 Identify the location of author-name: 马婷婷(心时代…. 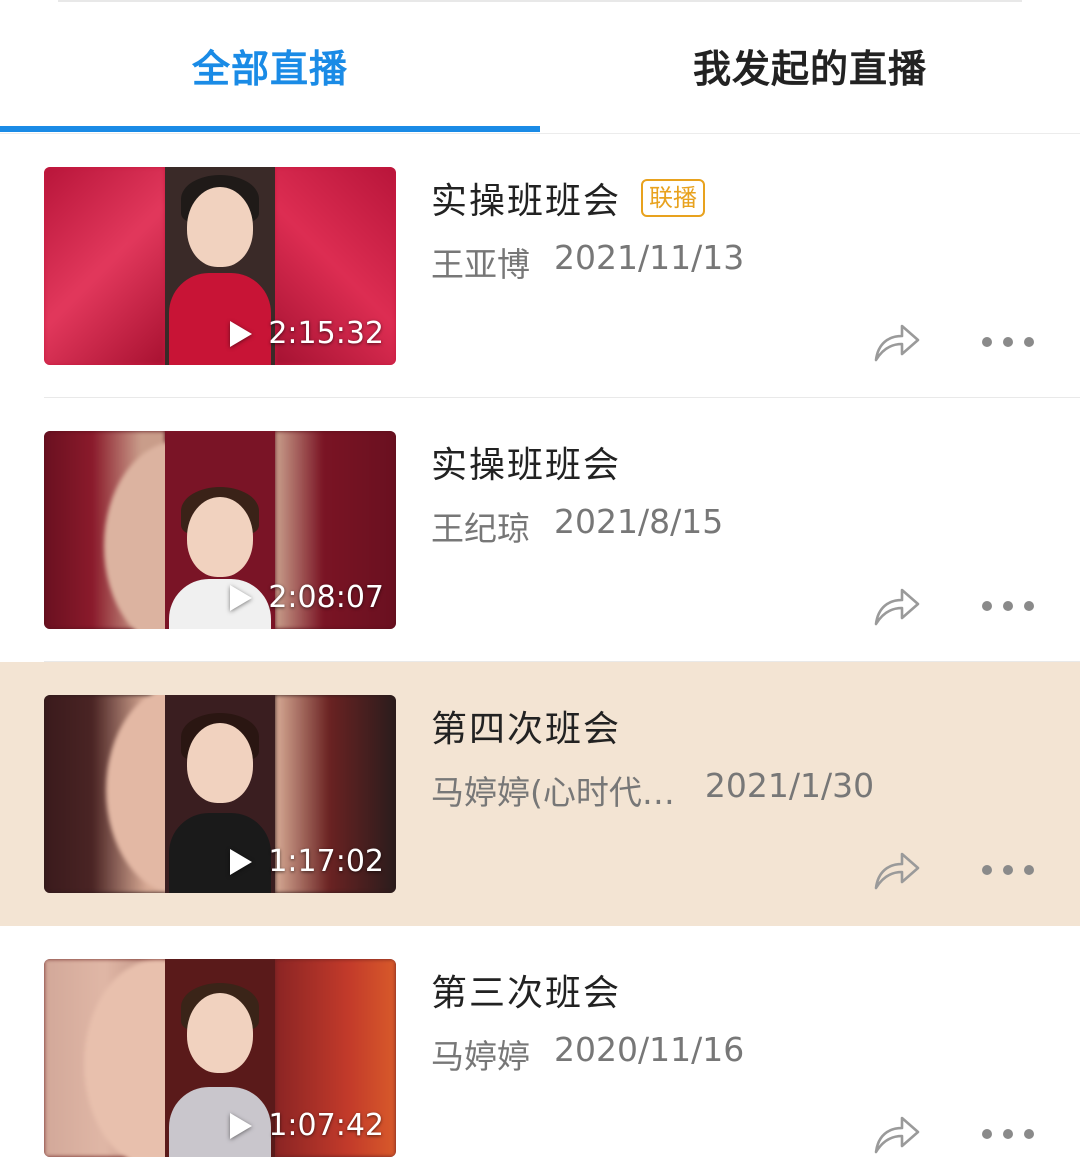
(553, 792).